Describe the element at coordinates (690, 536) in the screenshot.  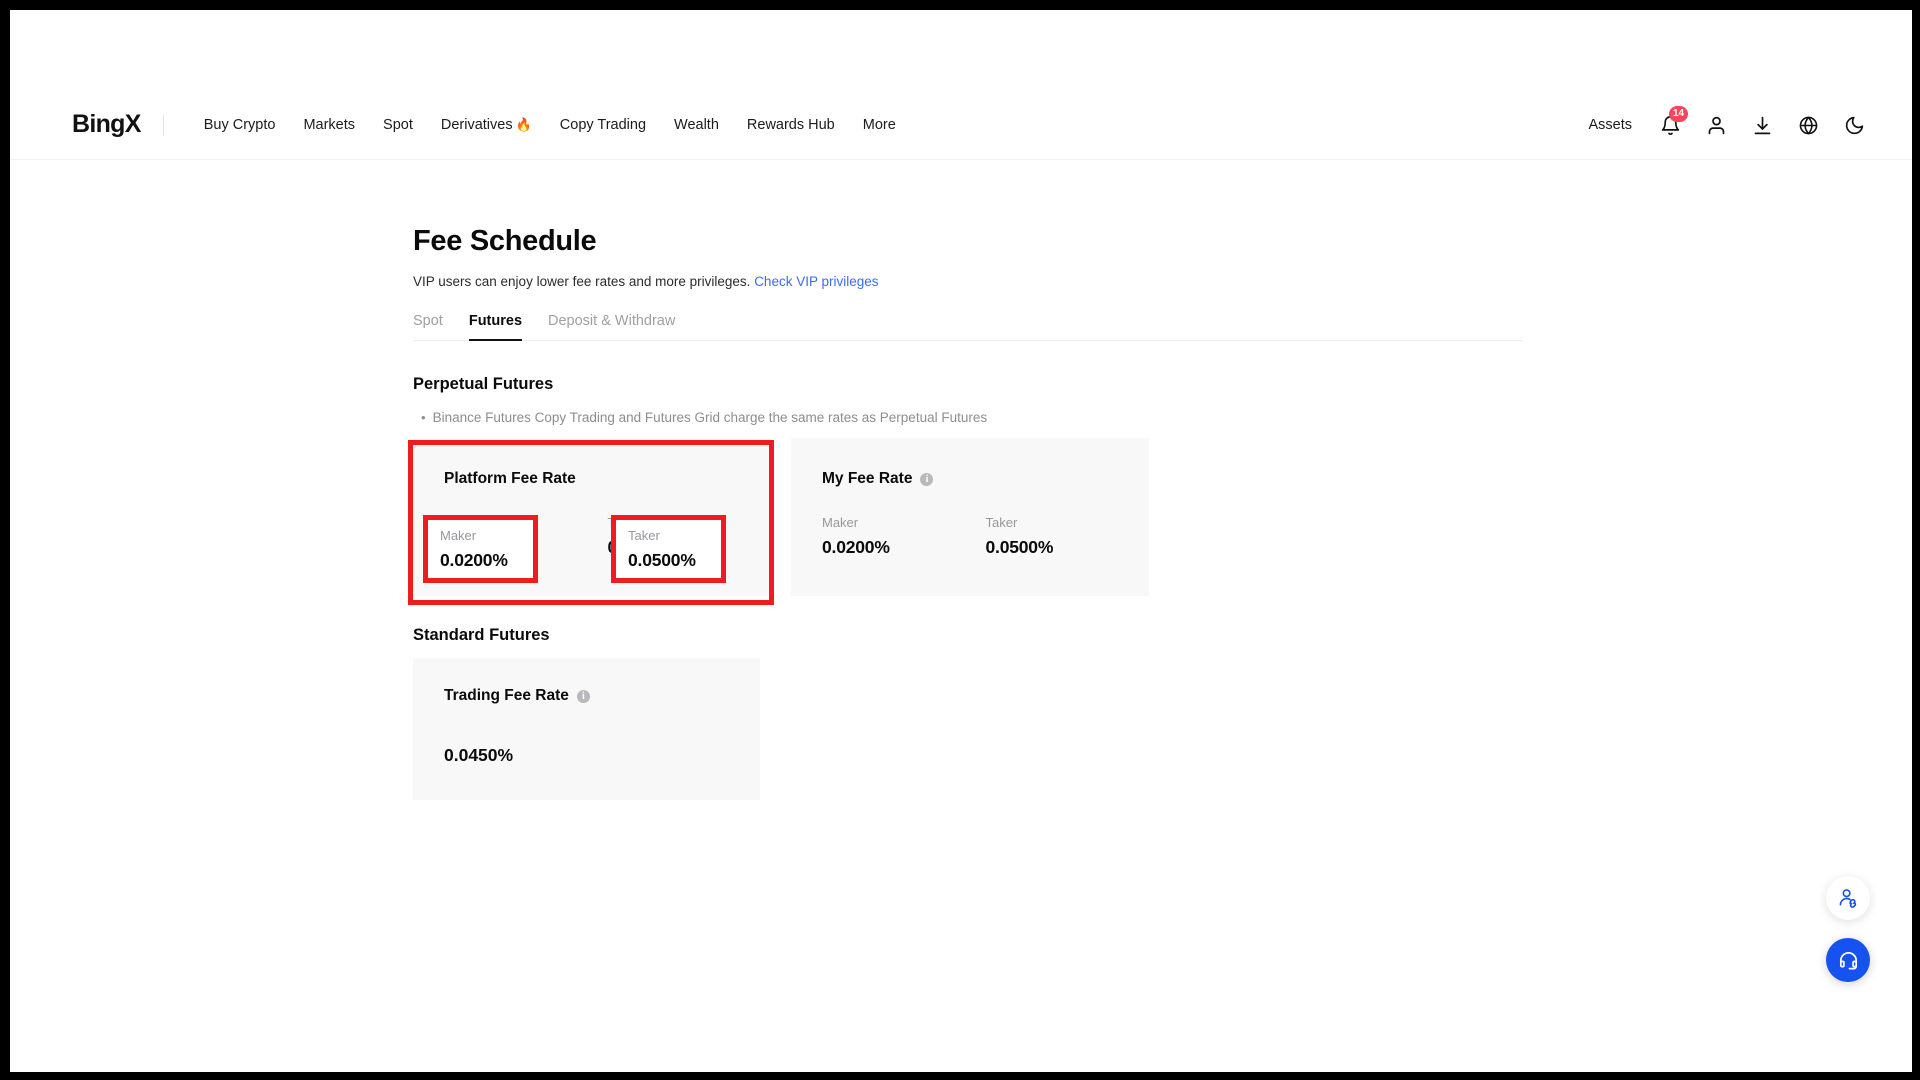
I see `platform-taker-block: Taker 0.0500%` at that location.